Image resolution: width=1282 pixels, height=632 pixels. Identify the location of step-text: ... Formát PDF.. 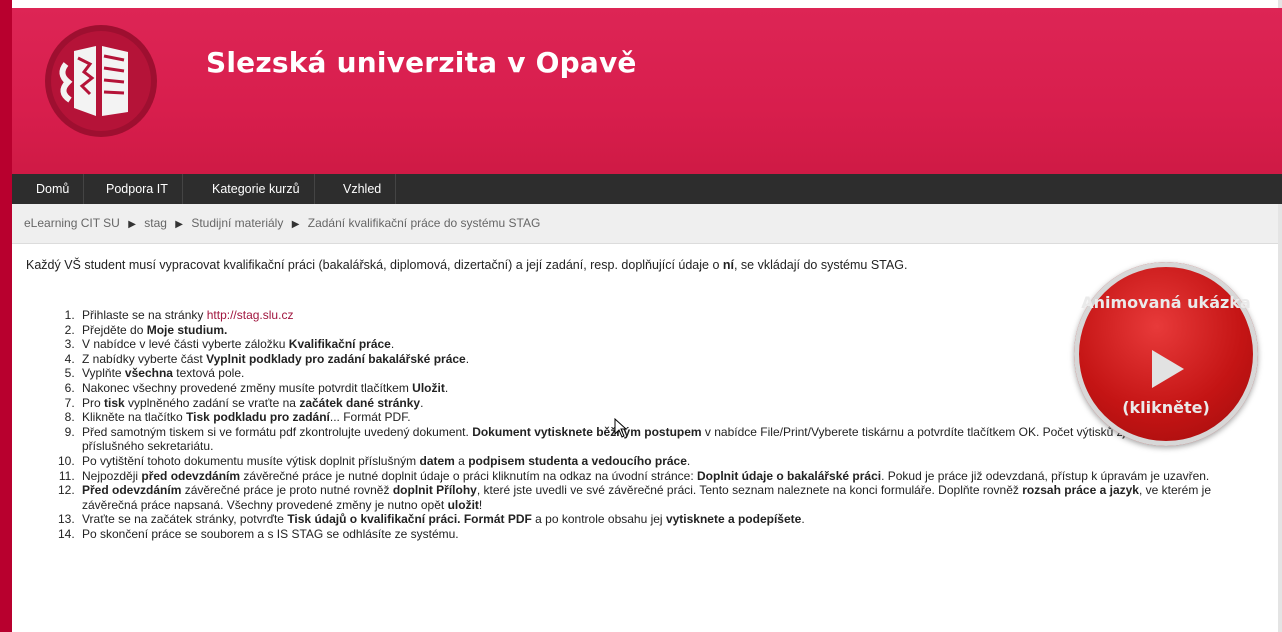
(370, 417).